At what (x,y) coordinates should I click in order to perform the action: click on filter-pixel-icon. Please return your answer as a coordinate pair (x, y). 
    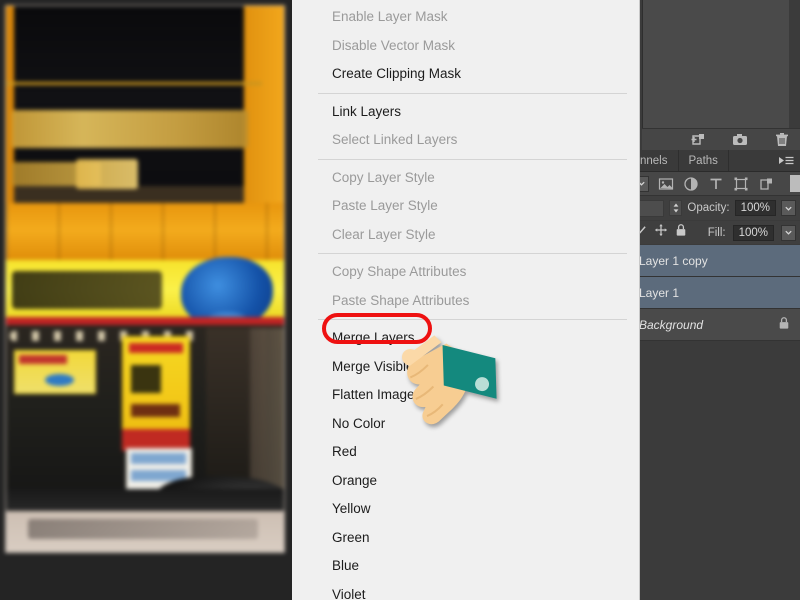
    Looking at the image, I should click on (666, 184).